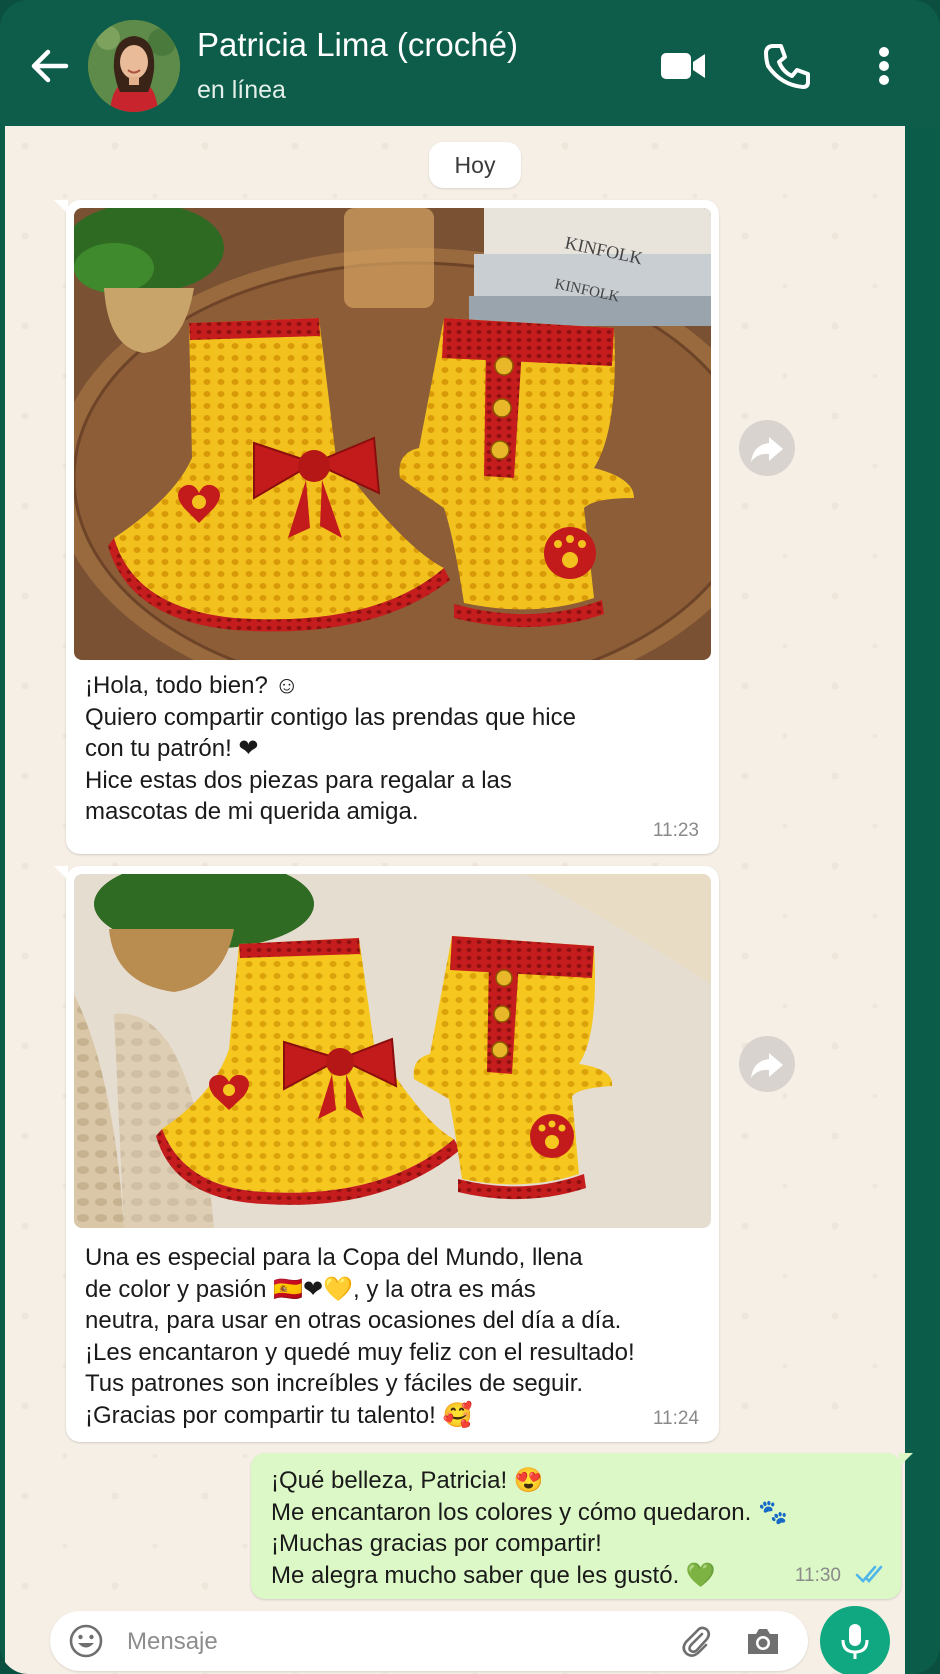  I want to click on mic-button, so click(855, 1640).